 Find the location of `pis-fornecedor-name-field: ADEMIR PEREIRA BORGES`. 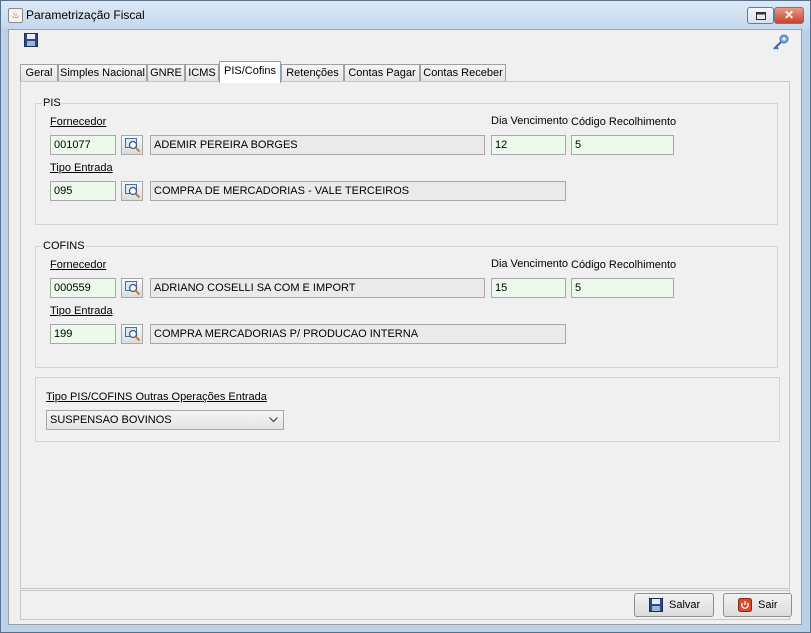

pis-fornecedor-name-field: ADEMIR PEREIRA BORGES is located at coordinates (317, 145).